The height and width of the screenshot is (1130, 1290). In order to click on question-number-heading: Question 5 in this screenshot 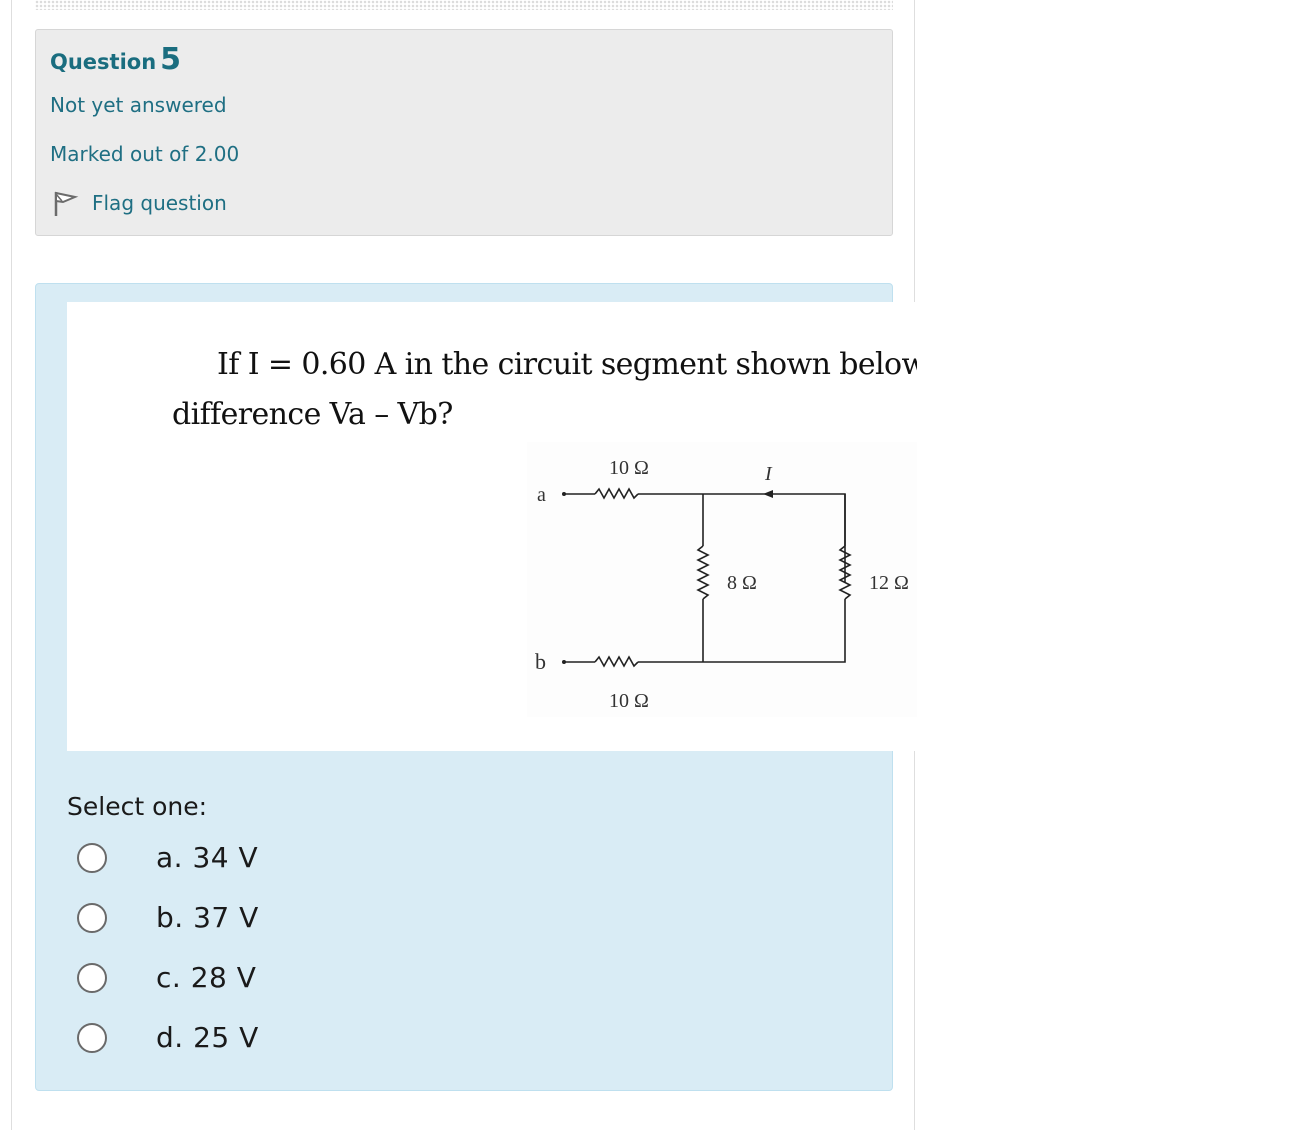, I will do `click(115, 59)`.